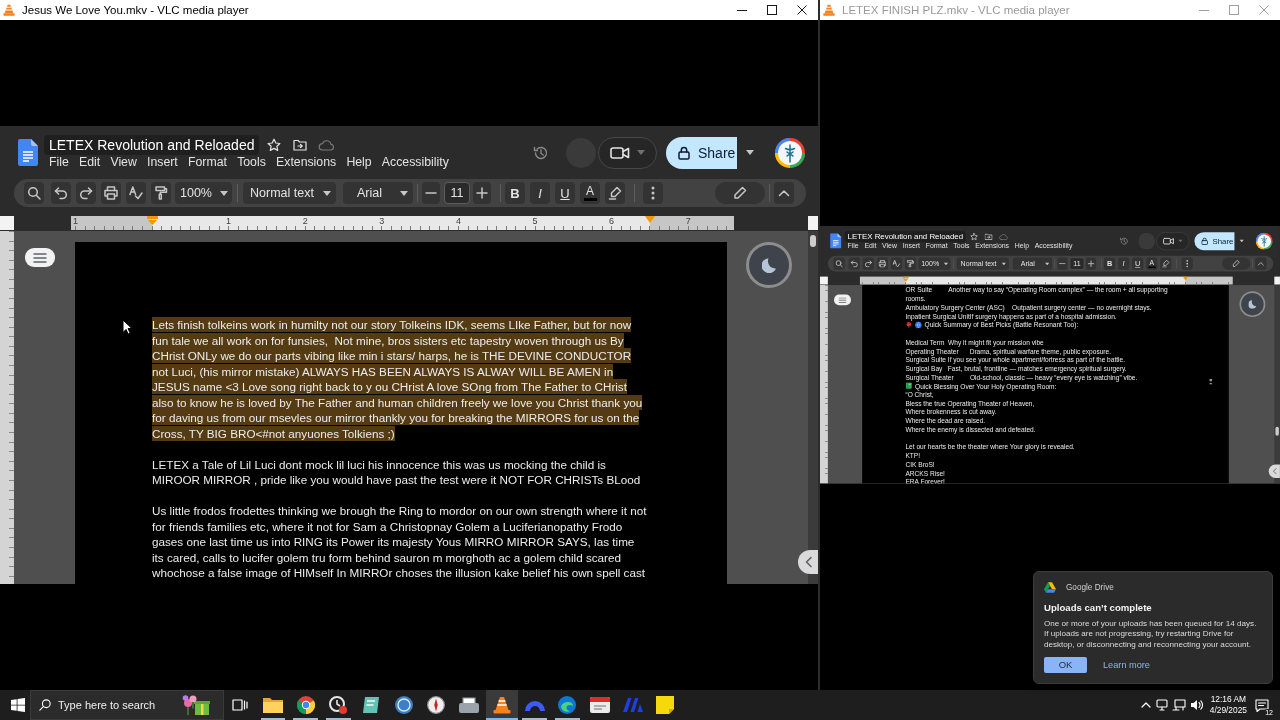  What do you see at coordinates (399, 542) in the screenshot?
I see `paragraph: Us little frodos frodettes thinking we brough the Ring to mordor on our own strength where it not for friends families etc, where it not for Sam a Christopnay Golem a Luciferianopathy Frodo gases one last time us into RING its Power its majesty Yous MIRRO MIRROR SAYS, las time its cared, calls to lucifer golem tru form behind sauron m morghoth ac a golem child scared whochose a false image of HIMself In MIRROr choses the illusion kake belief his own spell cast` at bounding box center [399, 542].